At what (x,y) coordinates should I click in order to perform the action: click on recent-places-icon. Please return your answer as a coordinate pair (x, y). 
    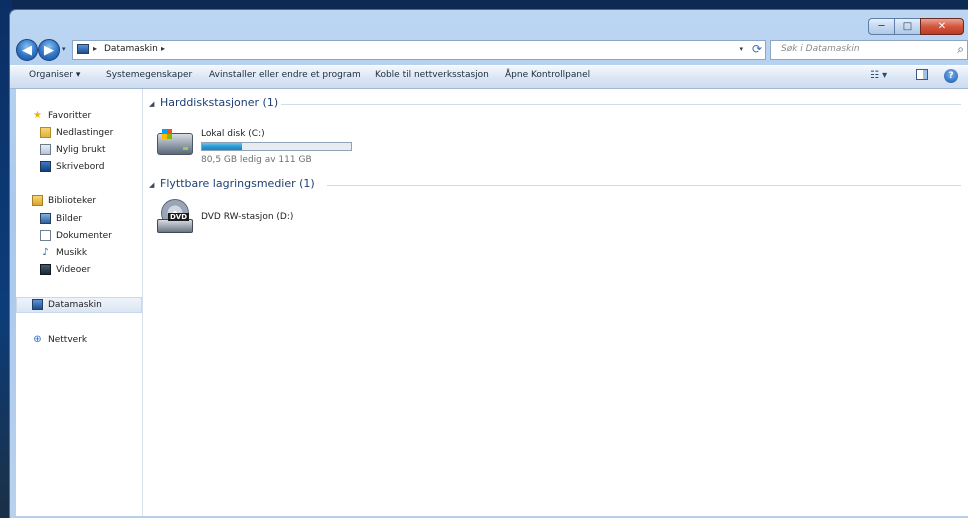
    Looking at the image, I should click on (45, 149).